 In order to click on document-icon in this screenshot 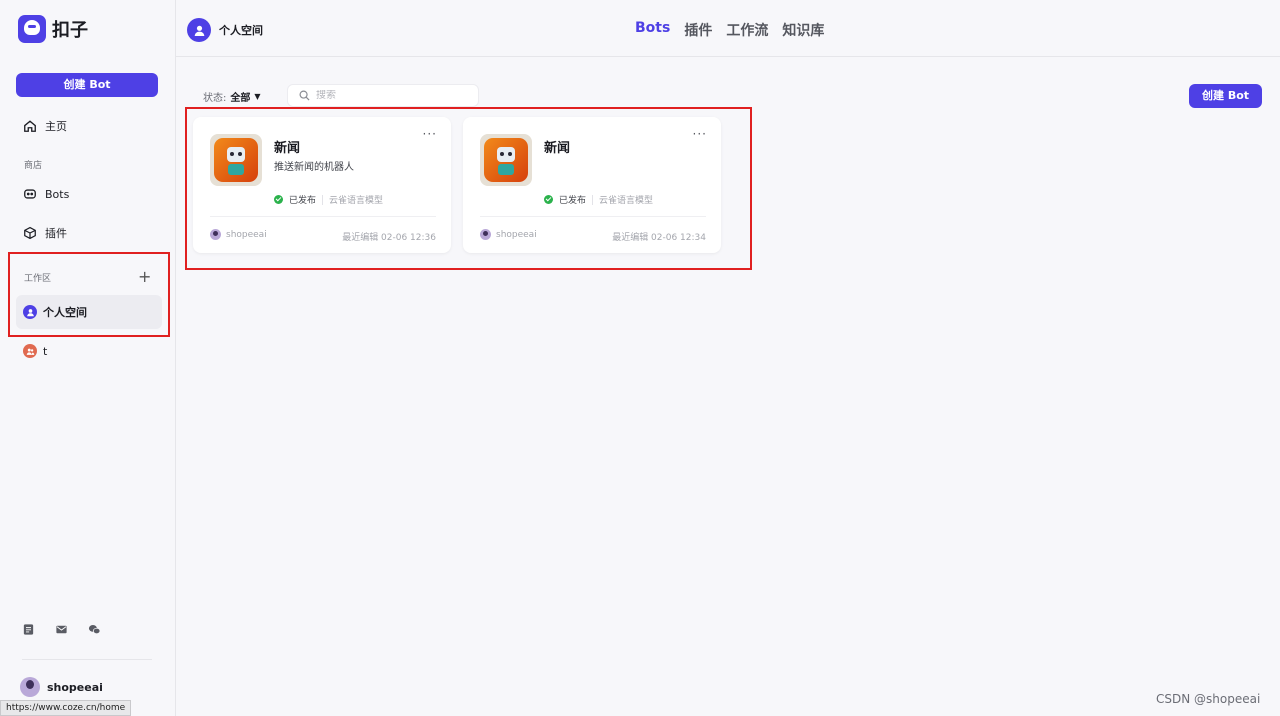, I will do `click(28, 628)`.